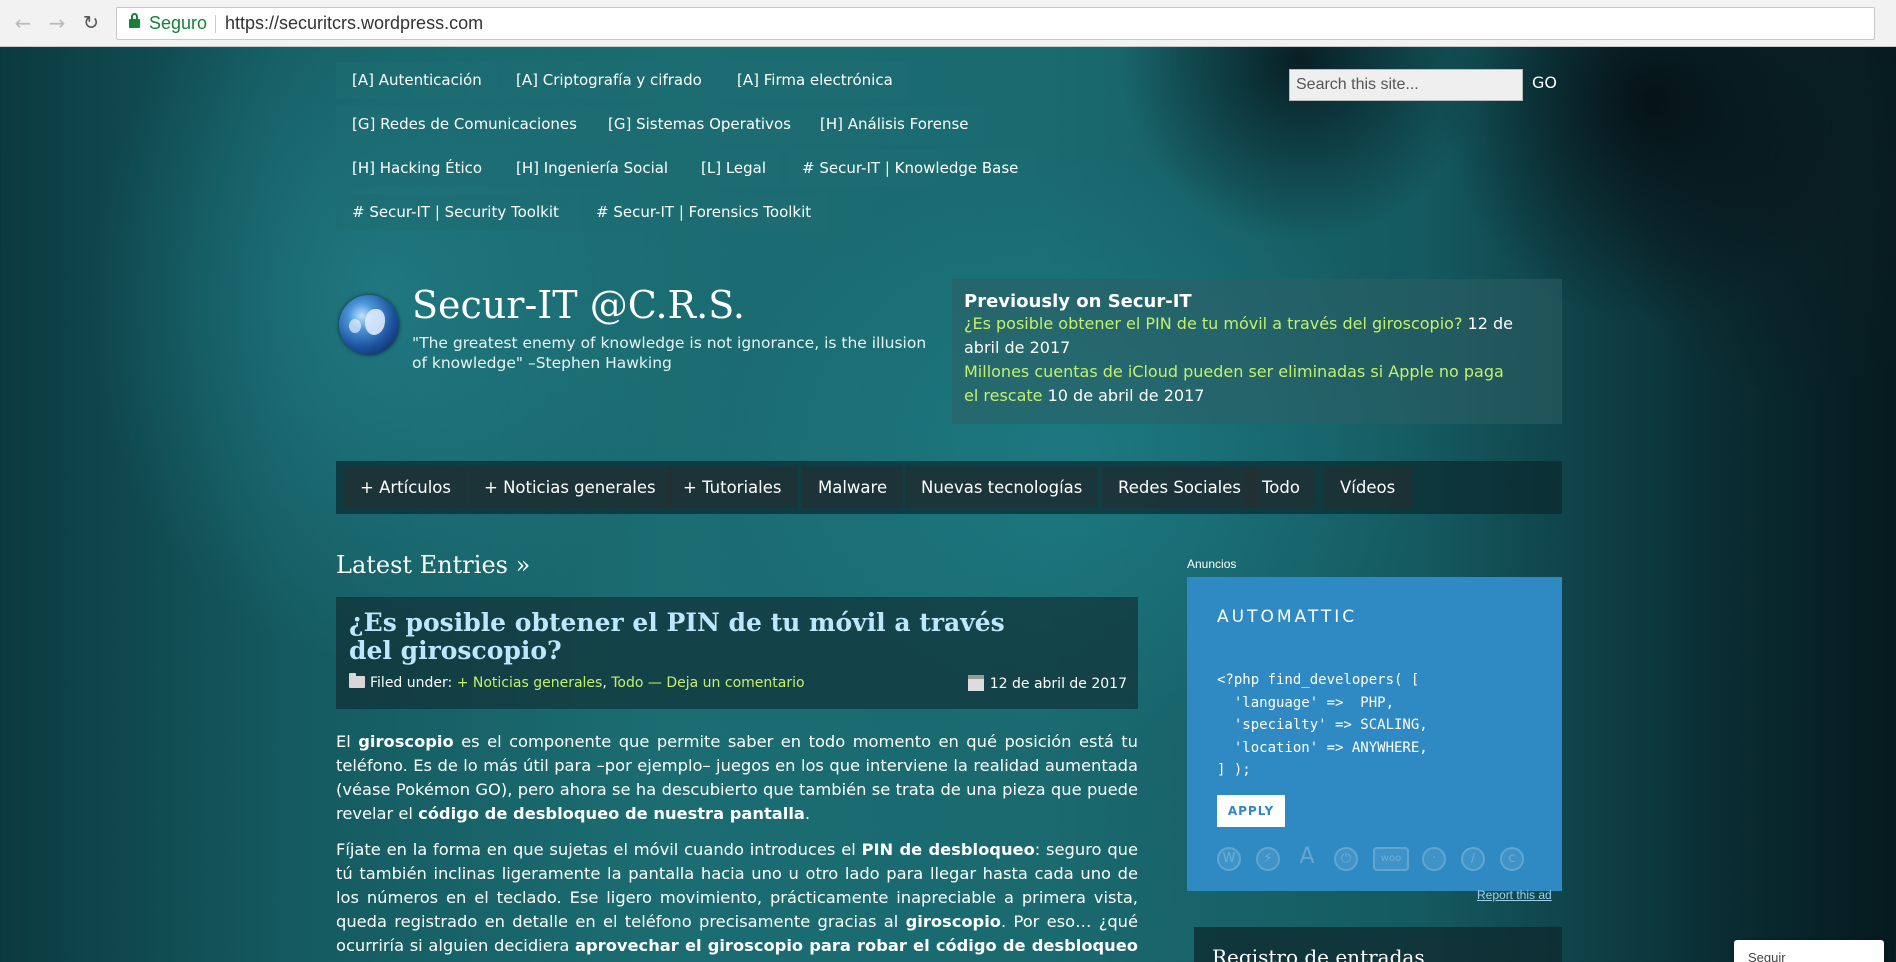 The height and width of the screenshot is (962, 1896). I want to click on reload-icon: ↻, so click(91, 23).